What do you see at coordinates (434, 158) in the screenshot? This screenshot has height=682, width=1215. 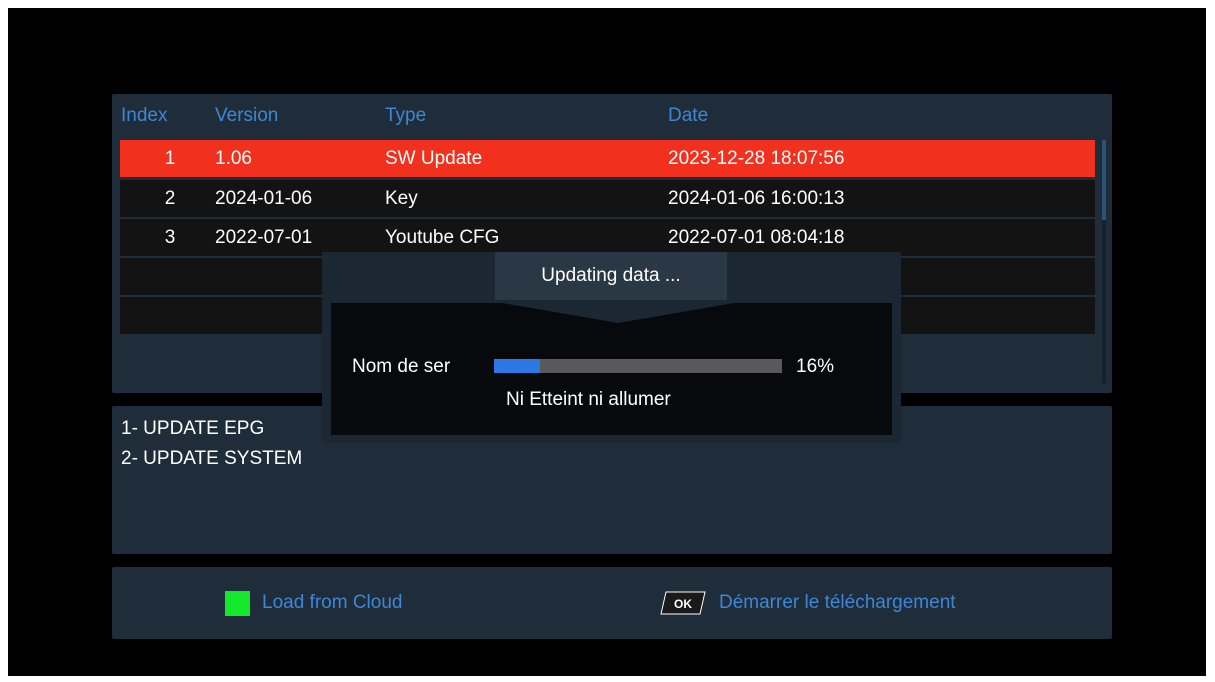 I see `row-type: SW Update` at bounding box center [434, 158].